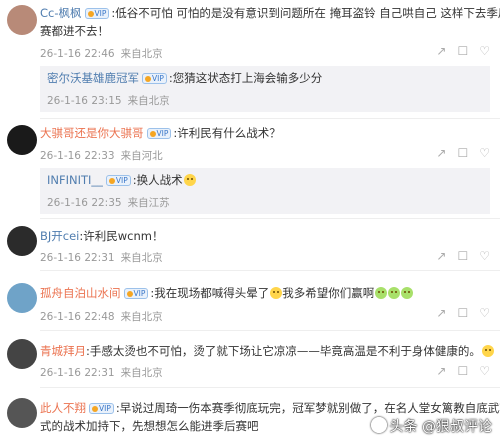 The width and height of the screenshot is (500, 440). Describe the element at coordinates (121, 236) in the screenshot. I see `comment-text: :许利民wcnm！` at that location.